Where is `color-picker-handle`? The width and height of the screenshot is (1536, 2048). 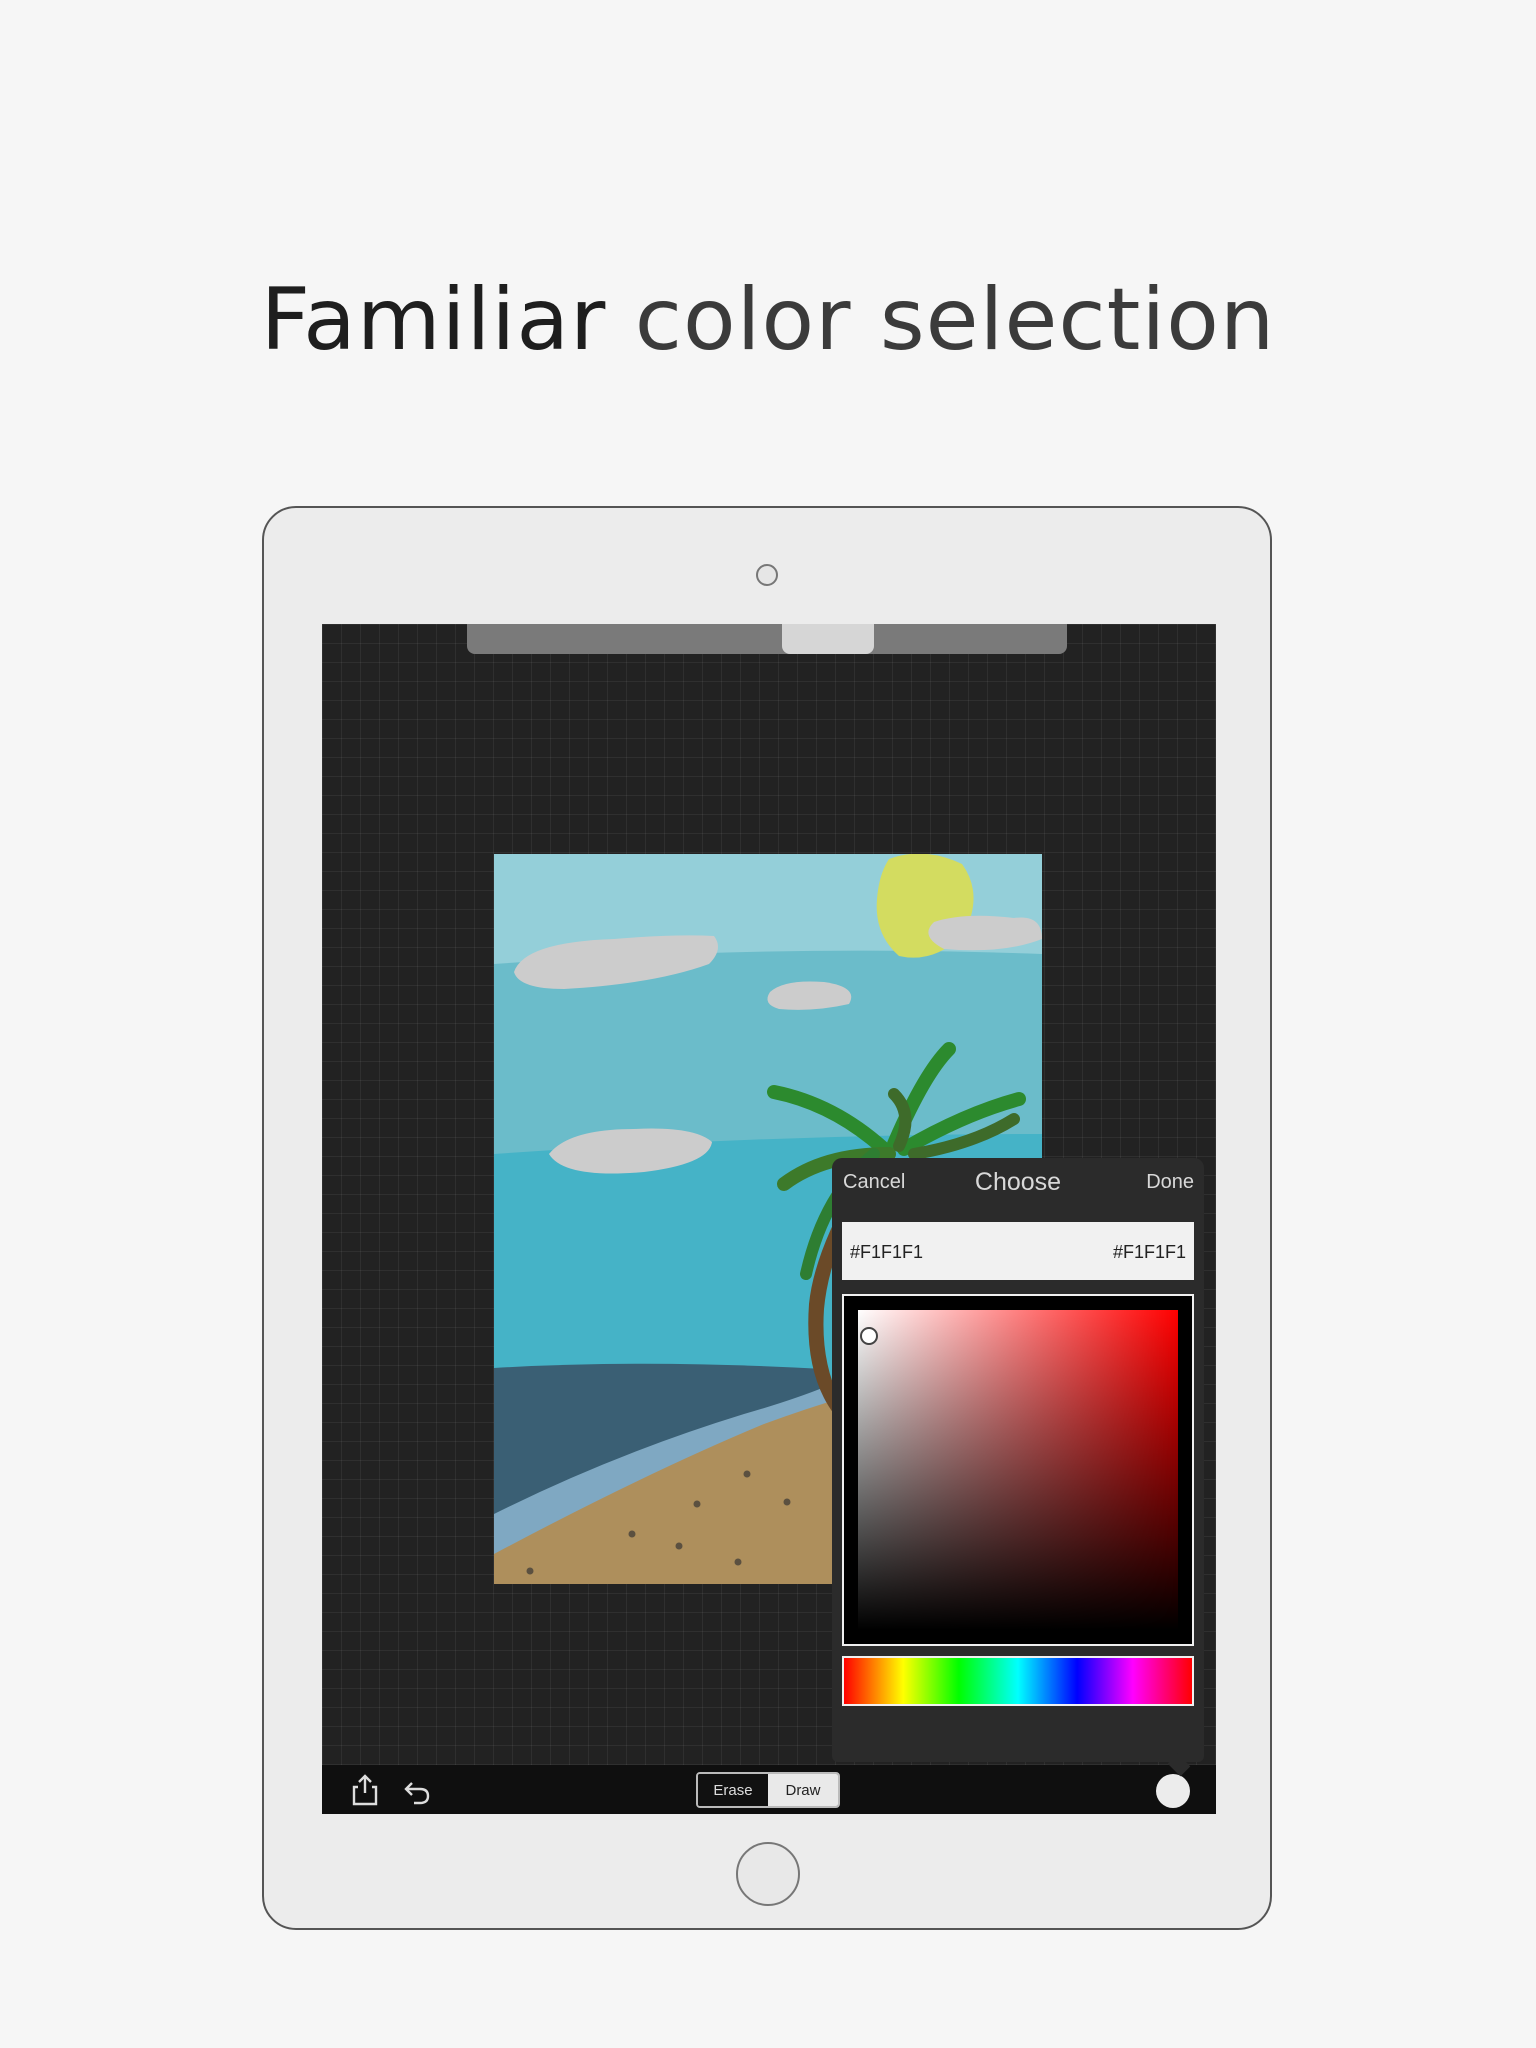
color-picker-handle is located at coordinates (869, 1336).